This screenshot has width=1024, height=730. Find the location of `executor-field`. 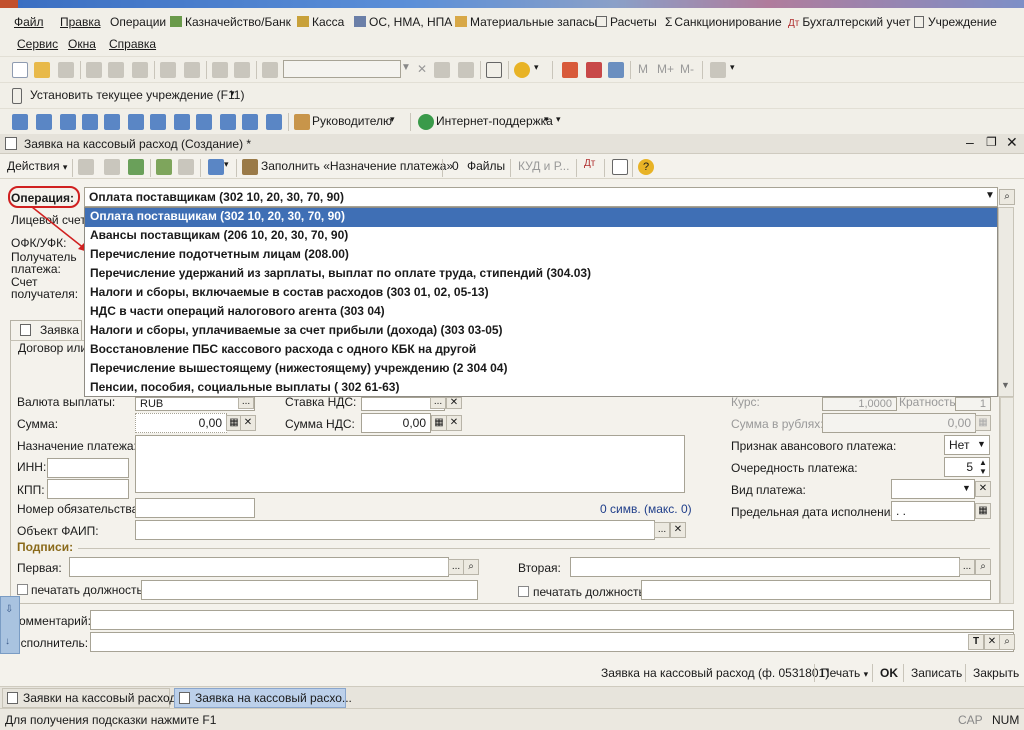

executor-field is located at coordinates (552, 642).